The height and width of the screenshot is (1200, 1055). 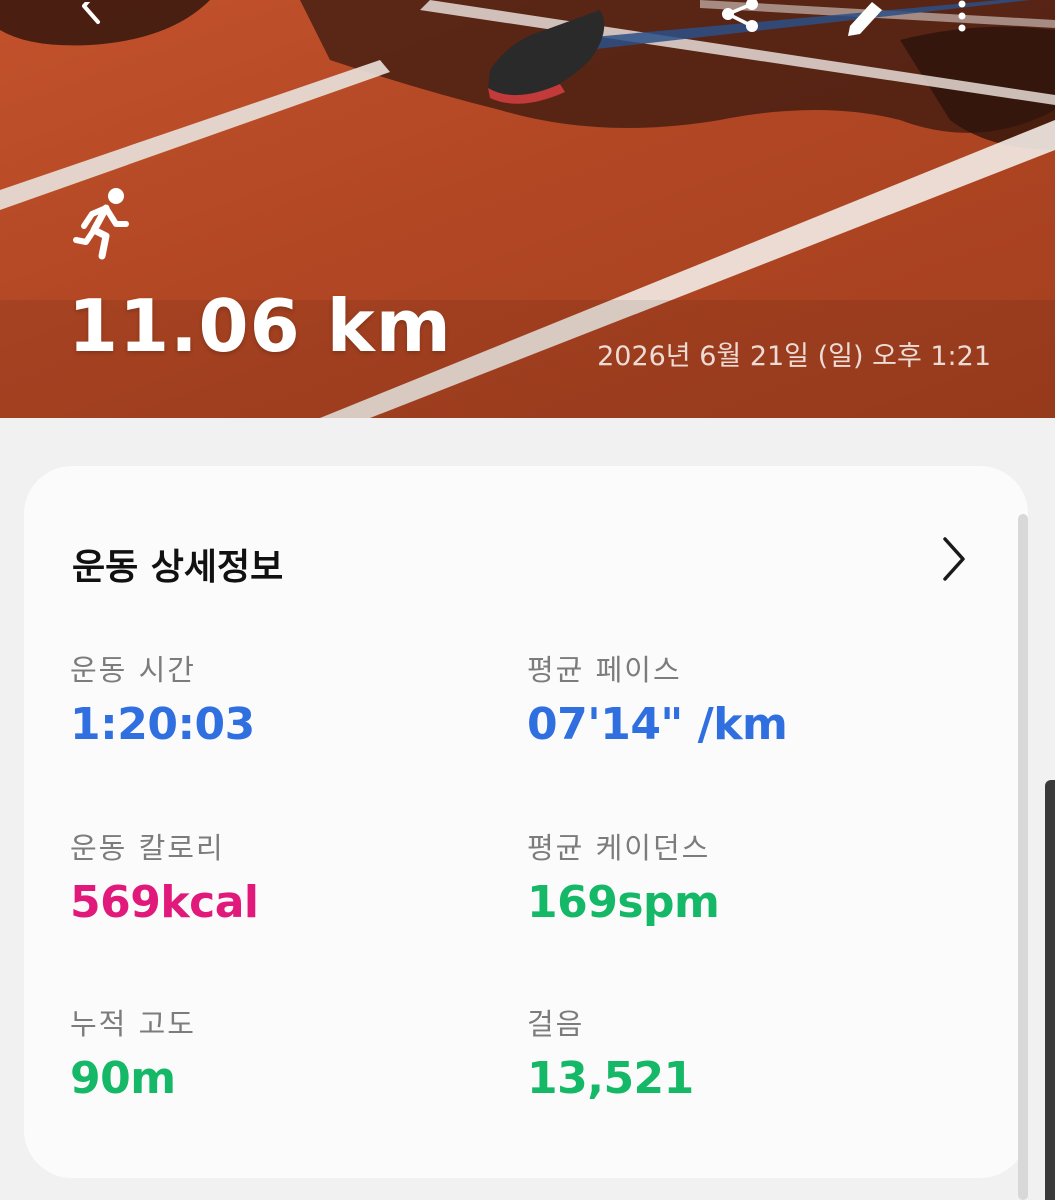 I want to click on stat-steps: 걸음 13,521, so click(x=610, y=1055).